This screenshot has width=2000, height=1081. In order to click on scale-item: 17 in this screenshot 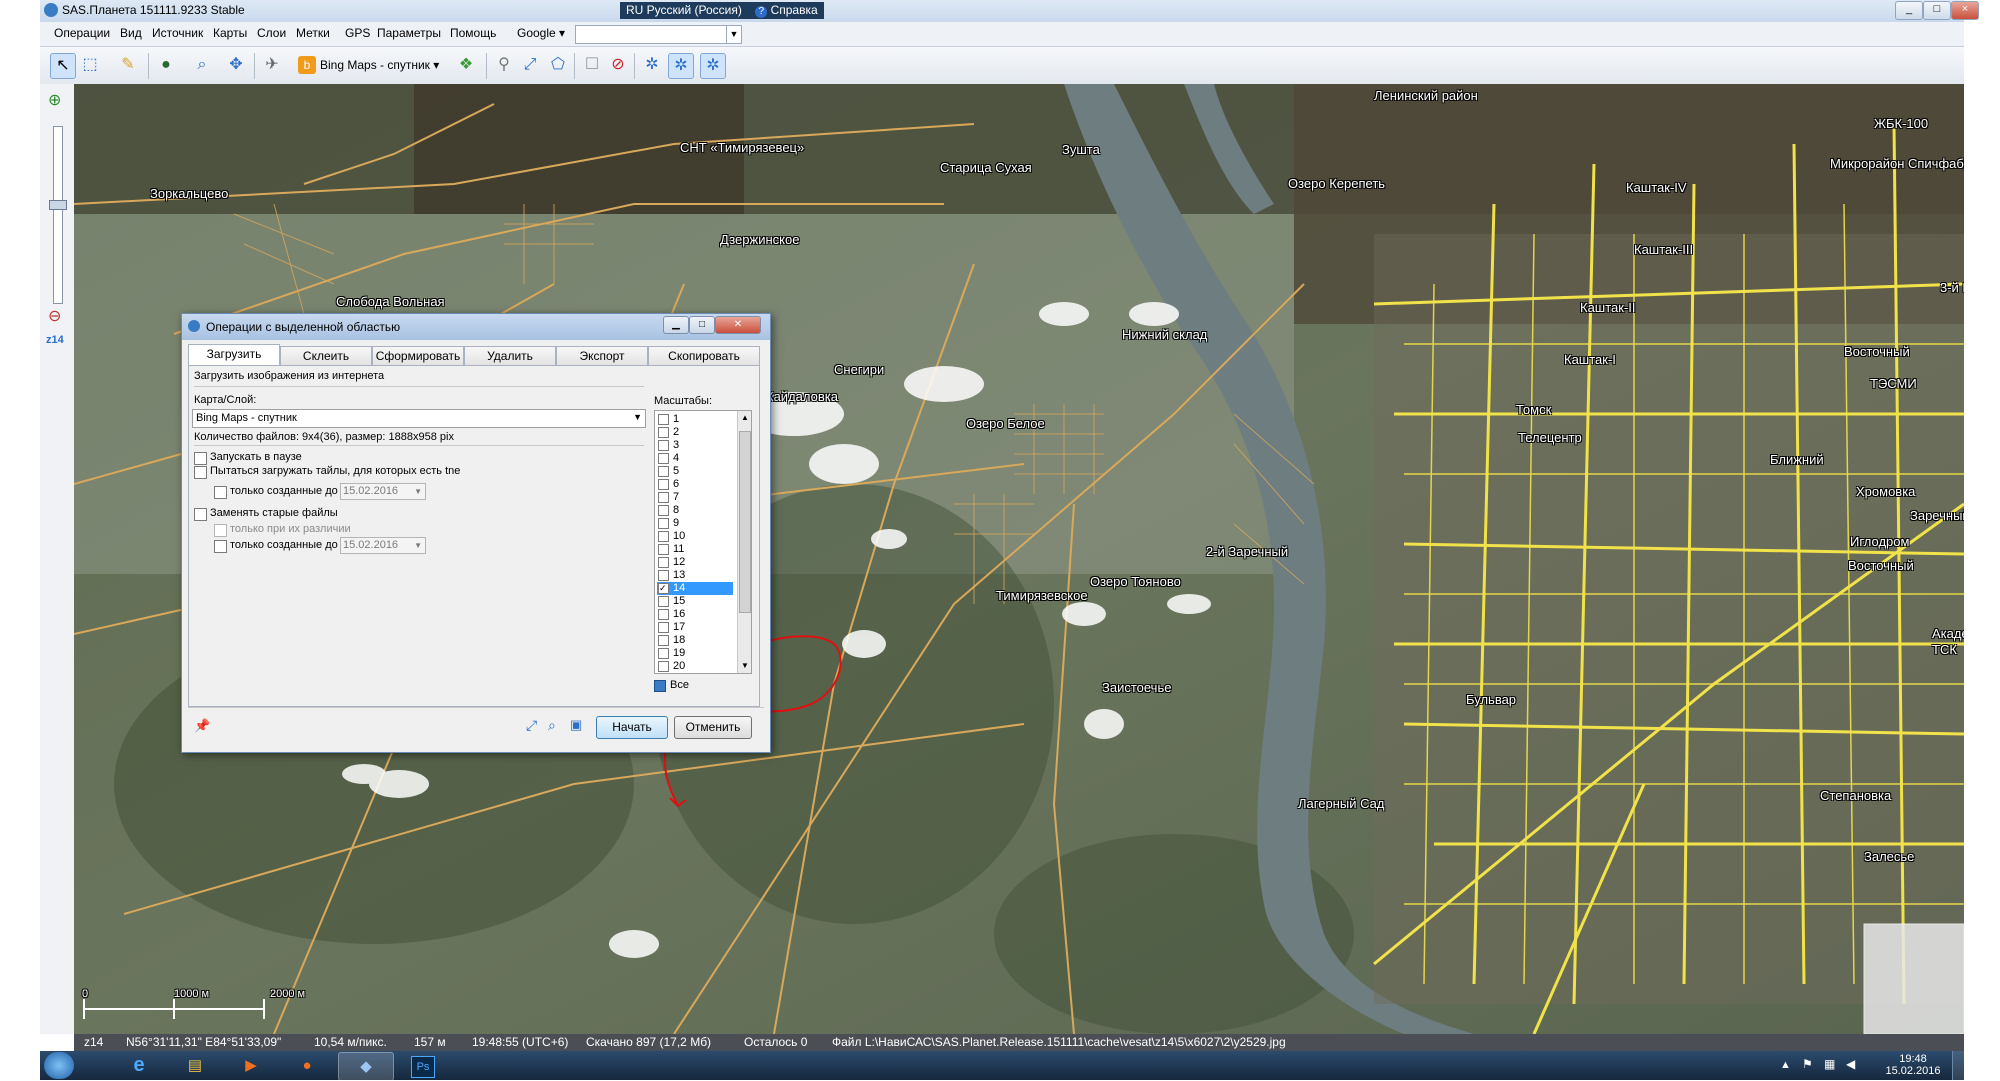, I will do `click(695, 627)`.